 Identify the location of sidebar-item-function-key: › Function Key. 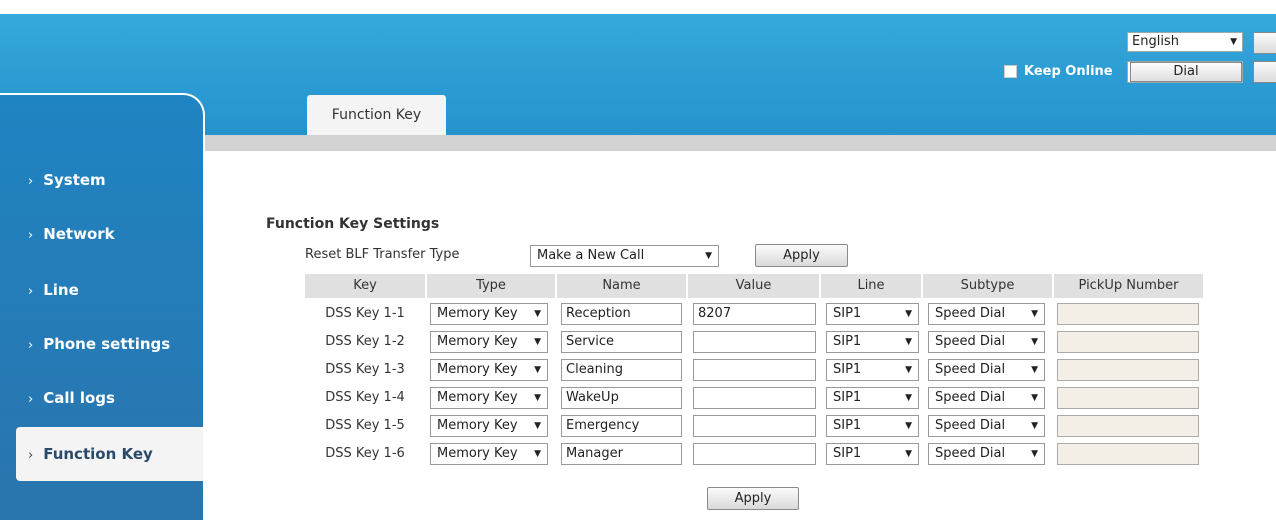
(109, 454).